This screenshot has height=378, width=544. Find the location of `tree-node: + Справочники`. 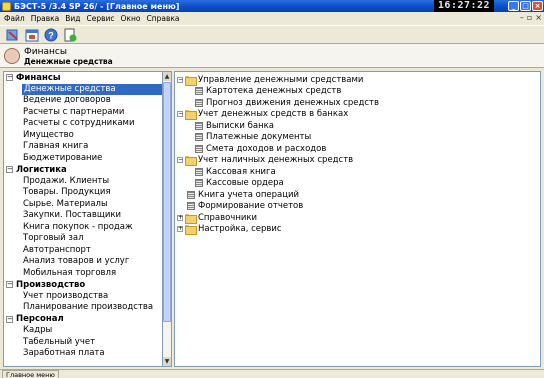

tree-node: + Справочники is located at coordinates (217, 218).